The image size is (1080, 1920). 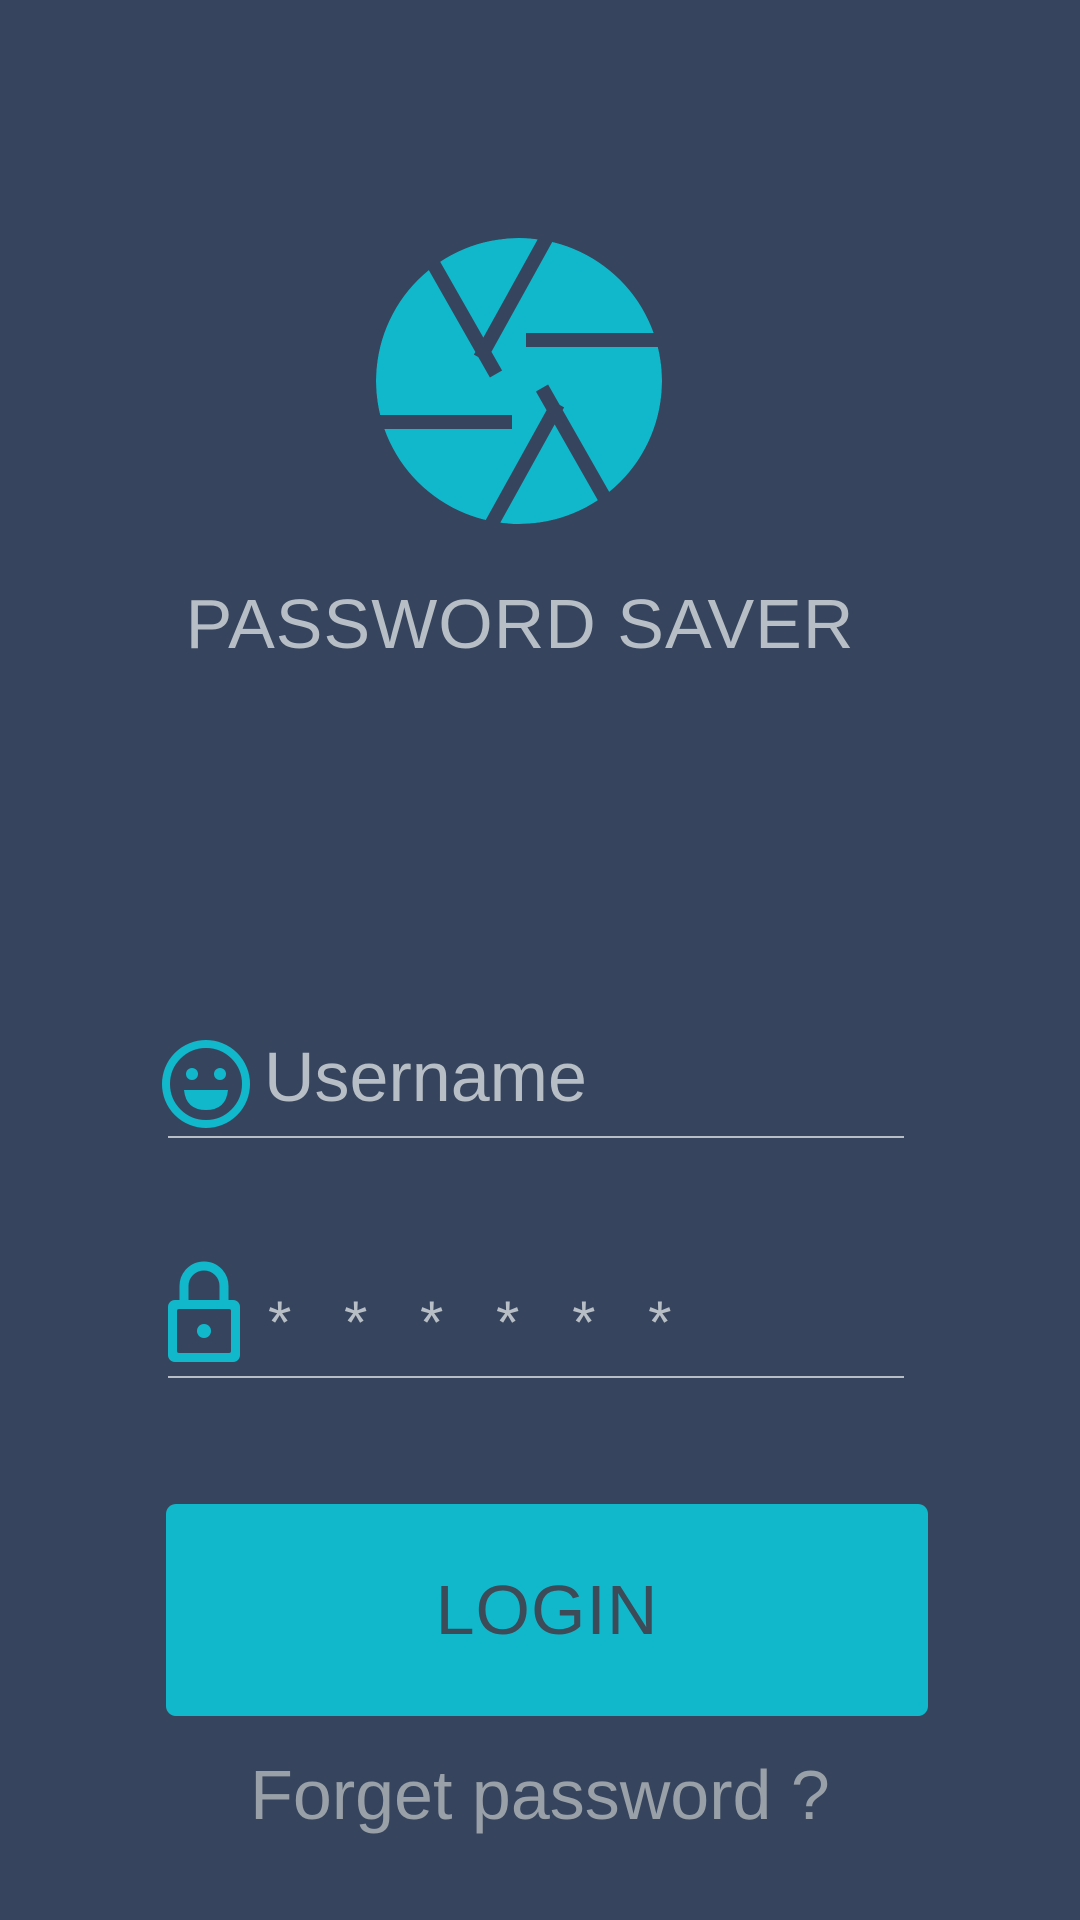 What do you see at coordinates (540, 1795) in the screenshot?
I see `forgot-password-link: Forget password ?` at bounding box center [540, 1795].